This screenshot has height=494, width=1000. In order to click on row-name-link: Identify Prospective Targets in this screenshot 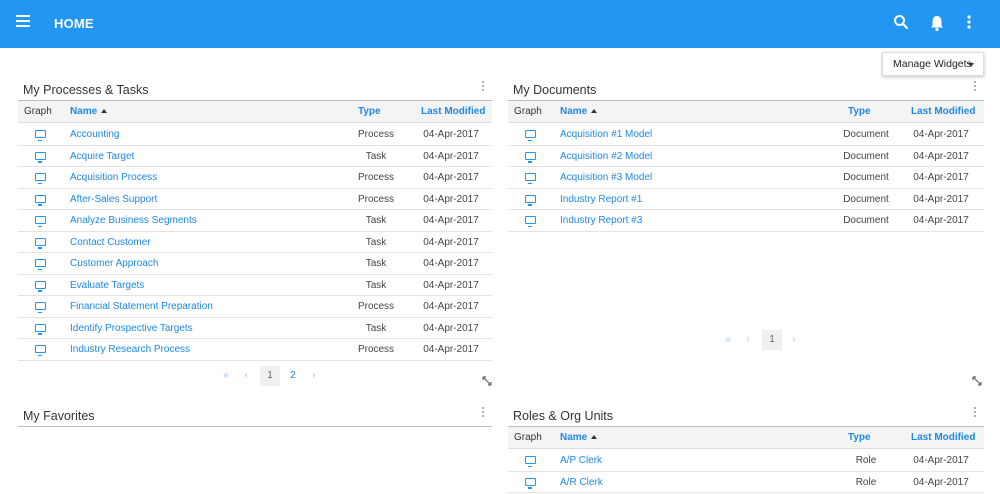, I will do `click(131, 328)`.